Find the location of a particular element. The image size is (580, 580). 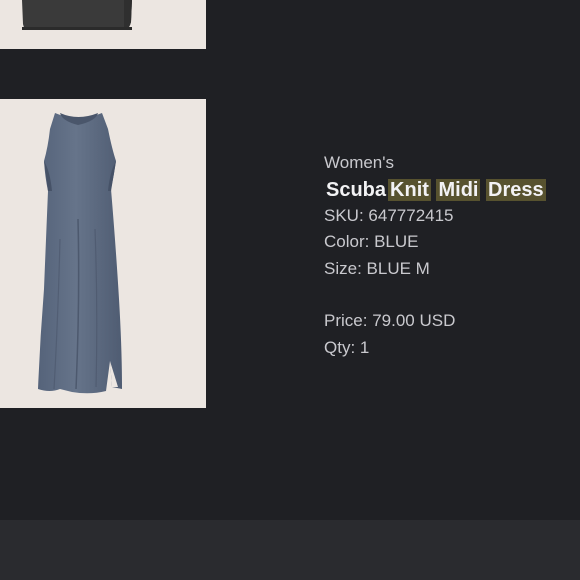

qty-label: Qty: is located at coordinates (340, 347).